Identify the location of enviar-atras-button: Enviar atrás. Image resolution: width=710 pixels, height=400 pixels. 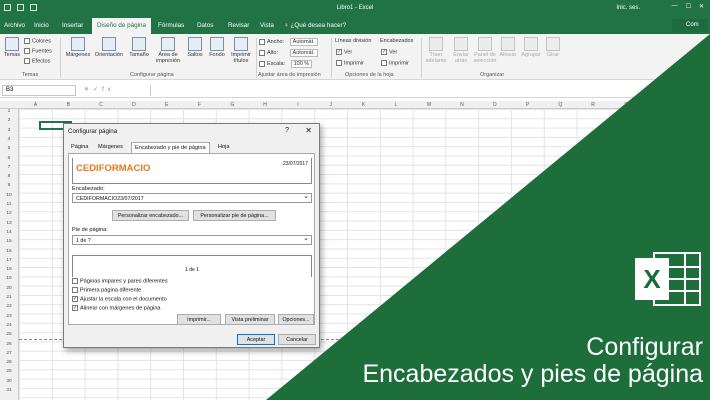
(461, 50).